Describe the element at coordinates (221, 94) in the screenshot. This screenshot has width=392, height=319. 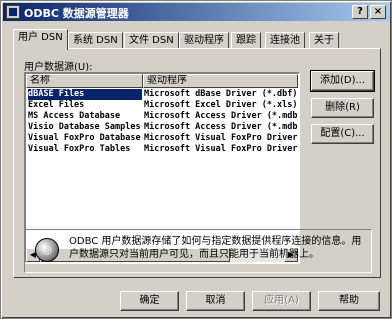
I see `row-driver: Microsoft dBase Driver (*.dbf)` at that location.